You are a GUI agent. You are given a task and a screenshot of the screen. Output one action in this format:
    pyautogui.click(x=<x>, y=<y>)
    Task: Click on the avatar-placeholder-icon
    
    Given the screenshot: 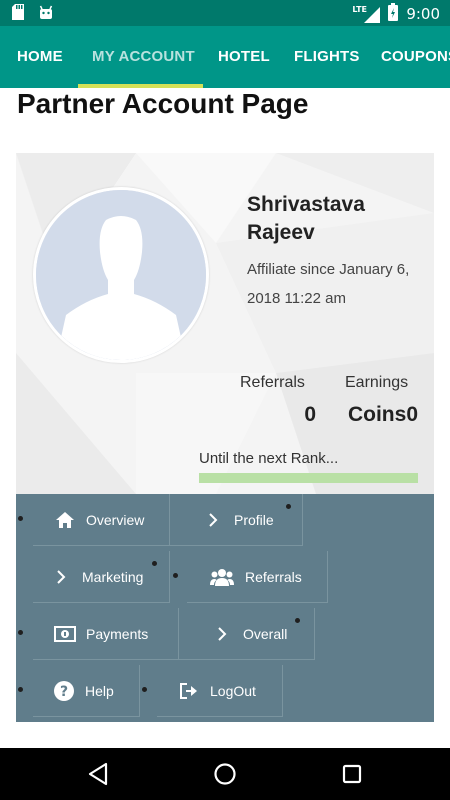 What is the action you would take?
    pyautogui.click(x=121, y=275)
    